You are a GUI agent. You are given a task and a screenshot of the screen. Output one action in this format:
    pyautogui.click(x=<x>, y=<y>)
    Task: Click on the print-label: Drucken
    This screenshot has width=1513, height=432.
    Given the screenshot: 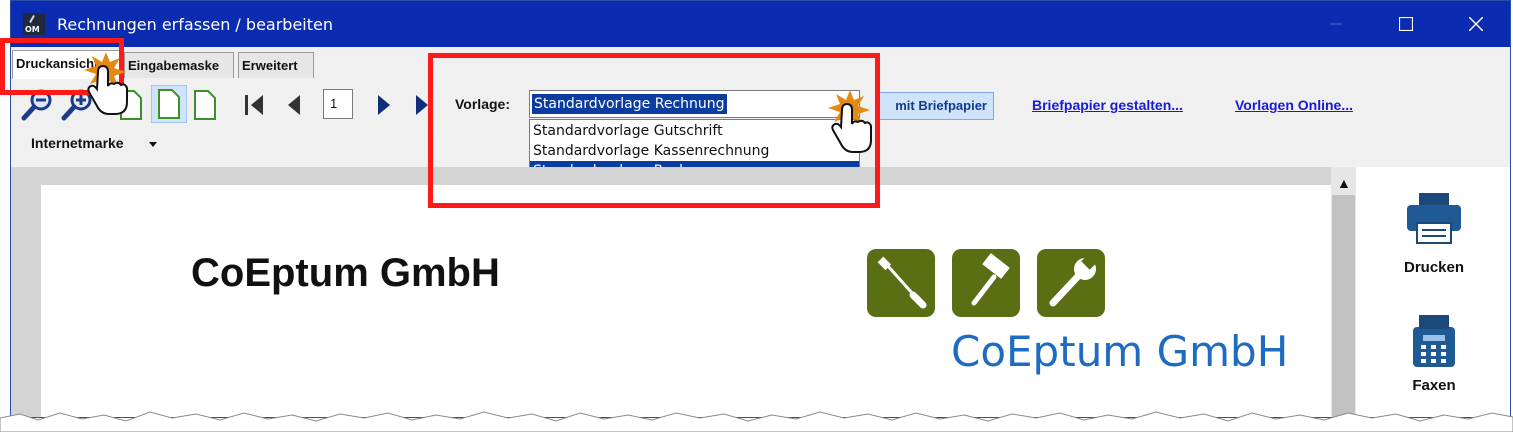 What is the action you would take?
    pyautogui.click(x=1434, y=267)
    